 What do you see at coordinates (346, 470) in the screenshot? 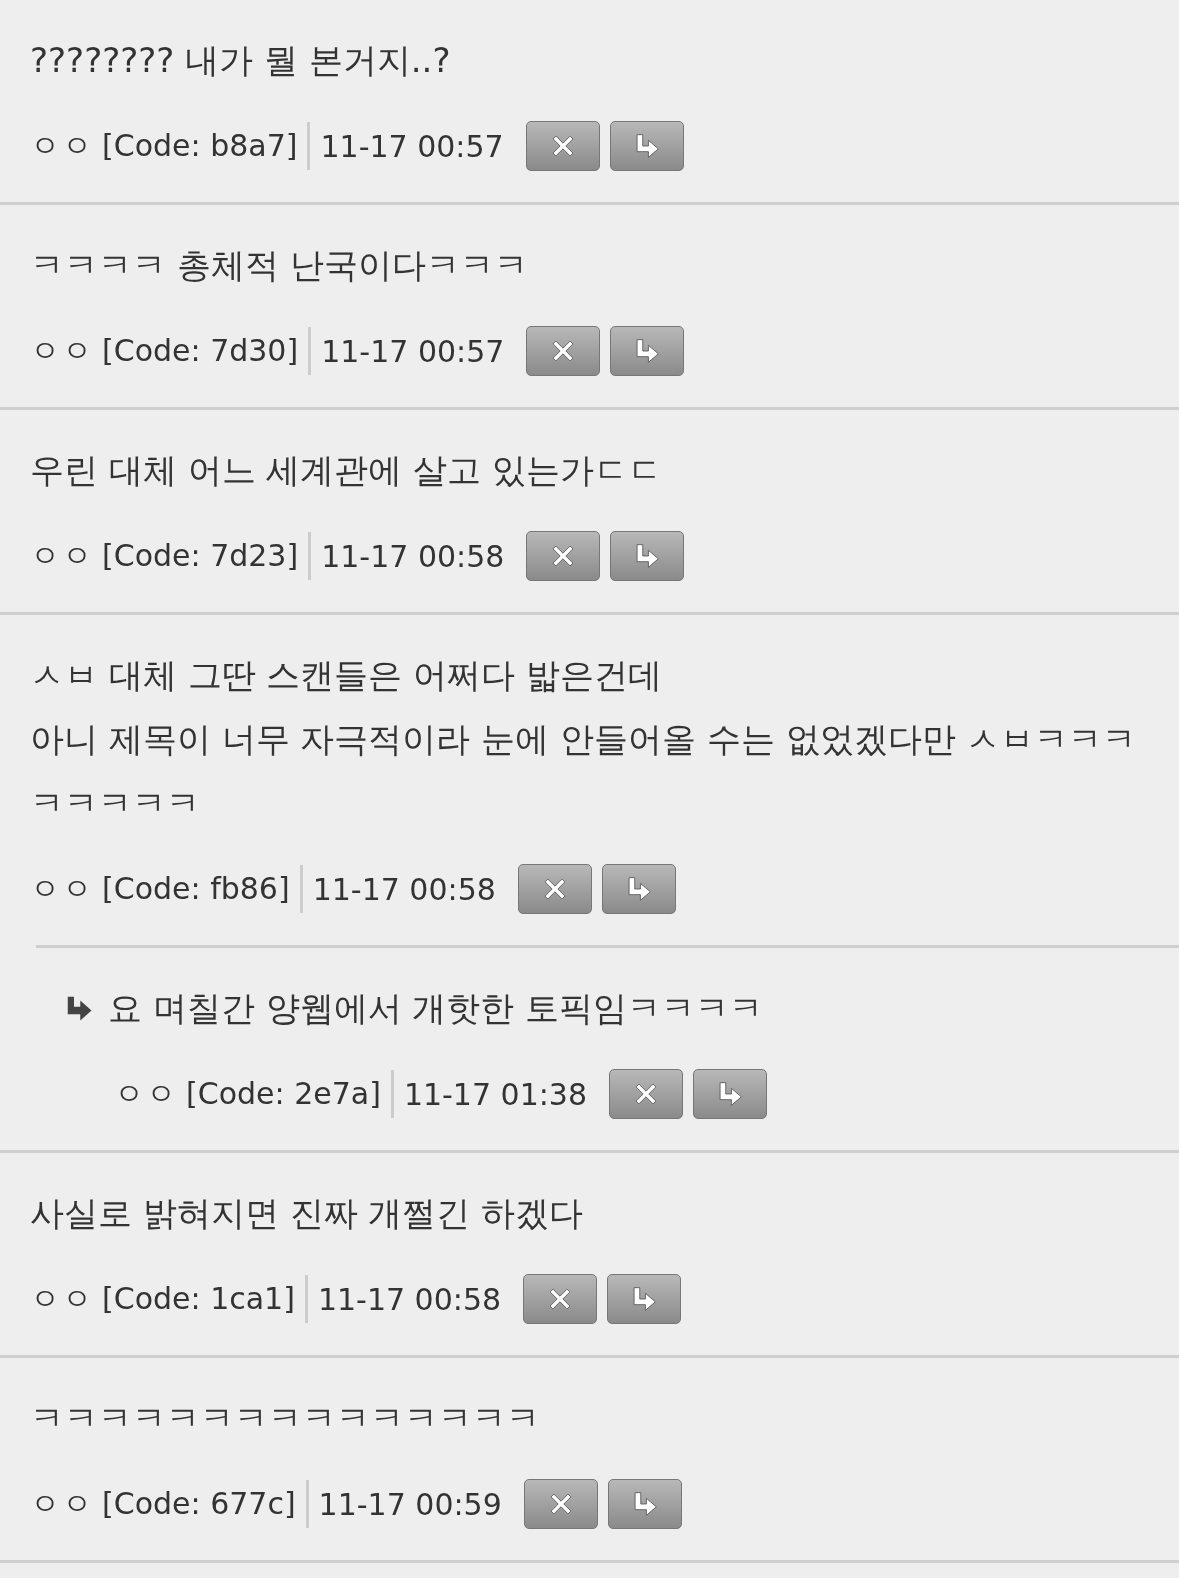
I see `comment-text: 우린 대체 어느 세계관에 살고 있는가ㄷㄷ` at bounding box center [346, 470].